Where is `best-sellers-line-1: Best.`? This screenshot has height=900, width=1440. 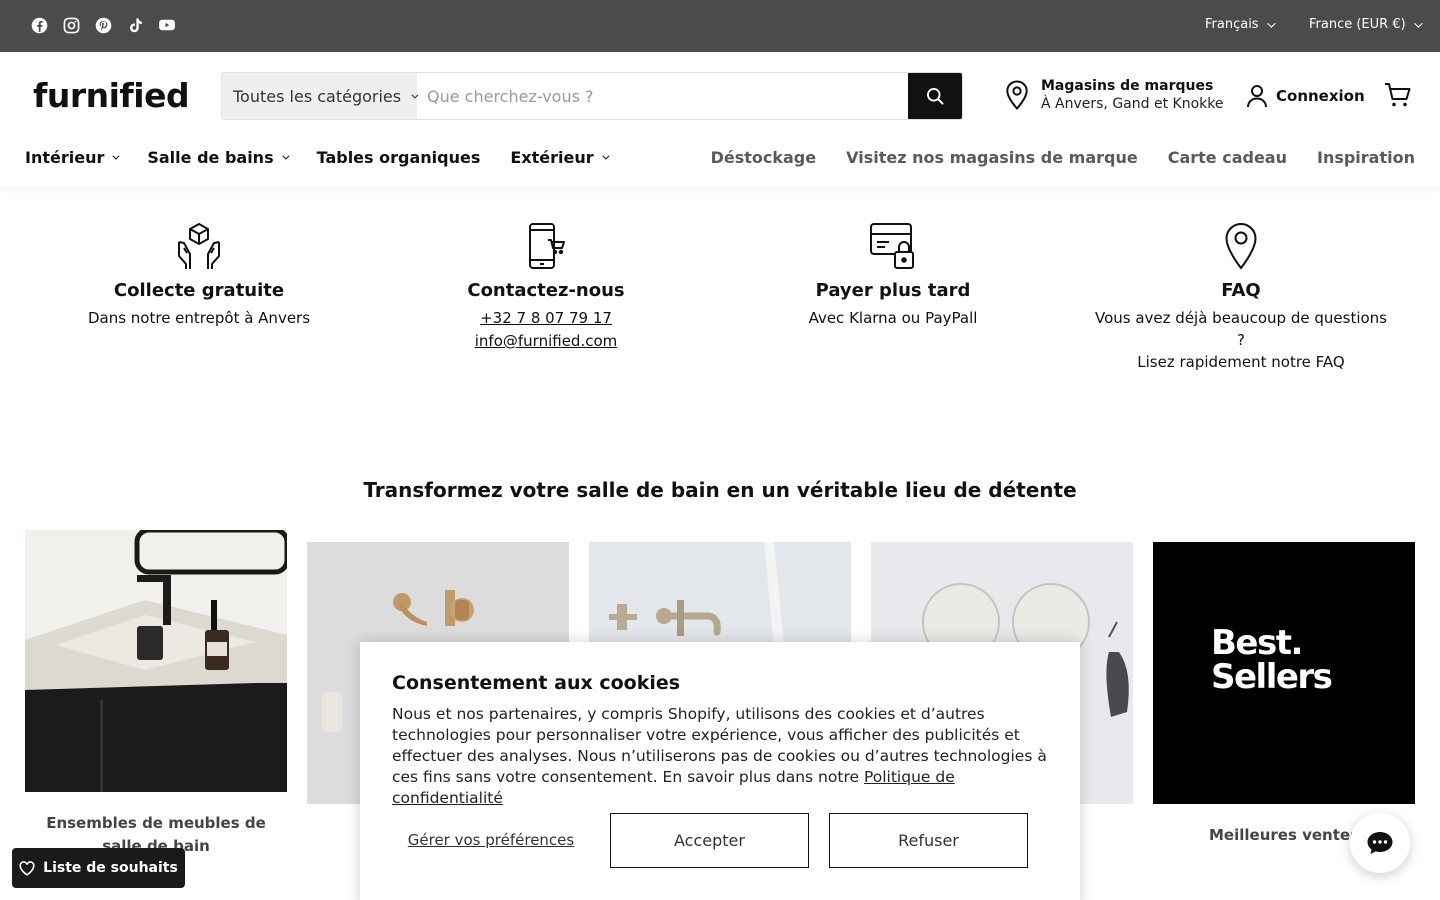 best-sellers-line-1: Best. is located at coordinates (1257, 643).